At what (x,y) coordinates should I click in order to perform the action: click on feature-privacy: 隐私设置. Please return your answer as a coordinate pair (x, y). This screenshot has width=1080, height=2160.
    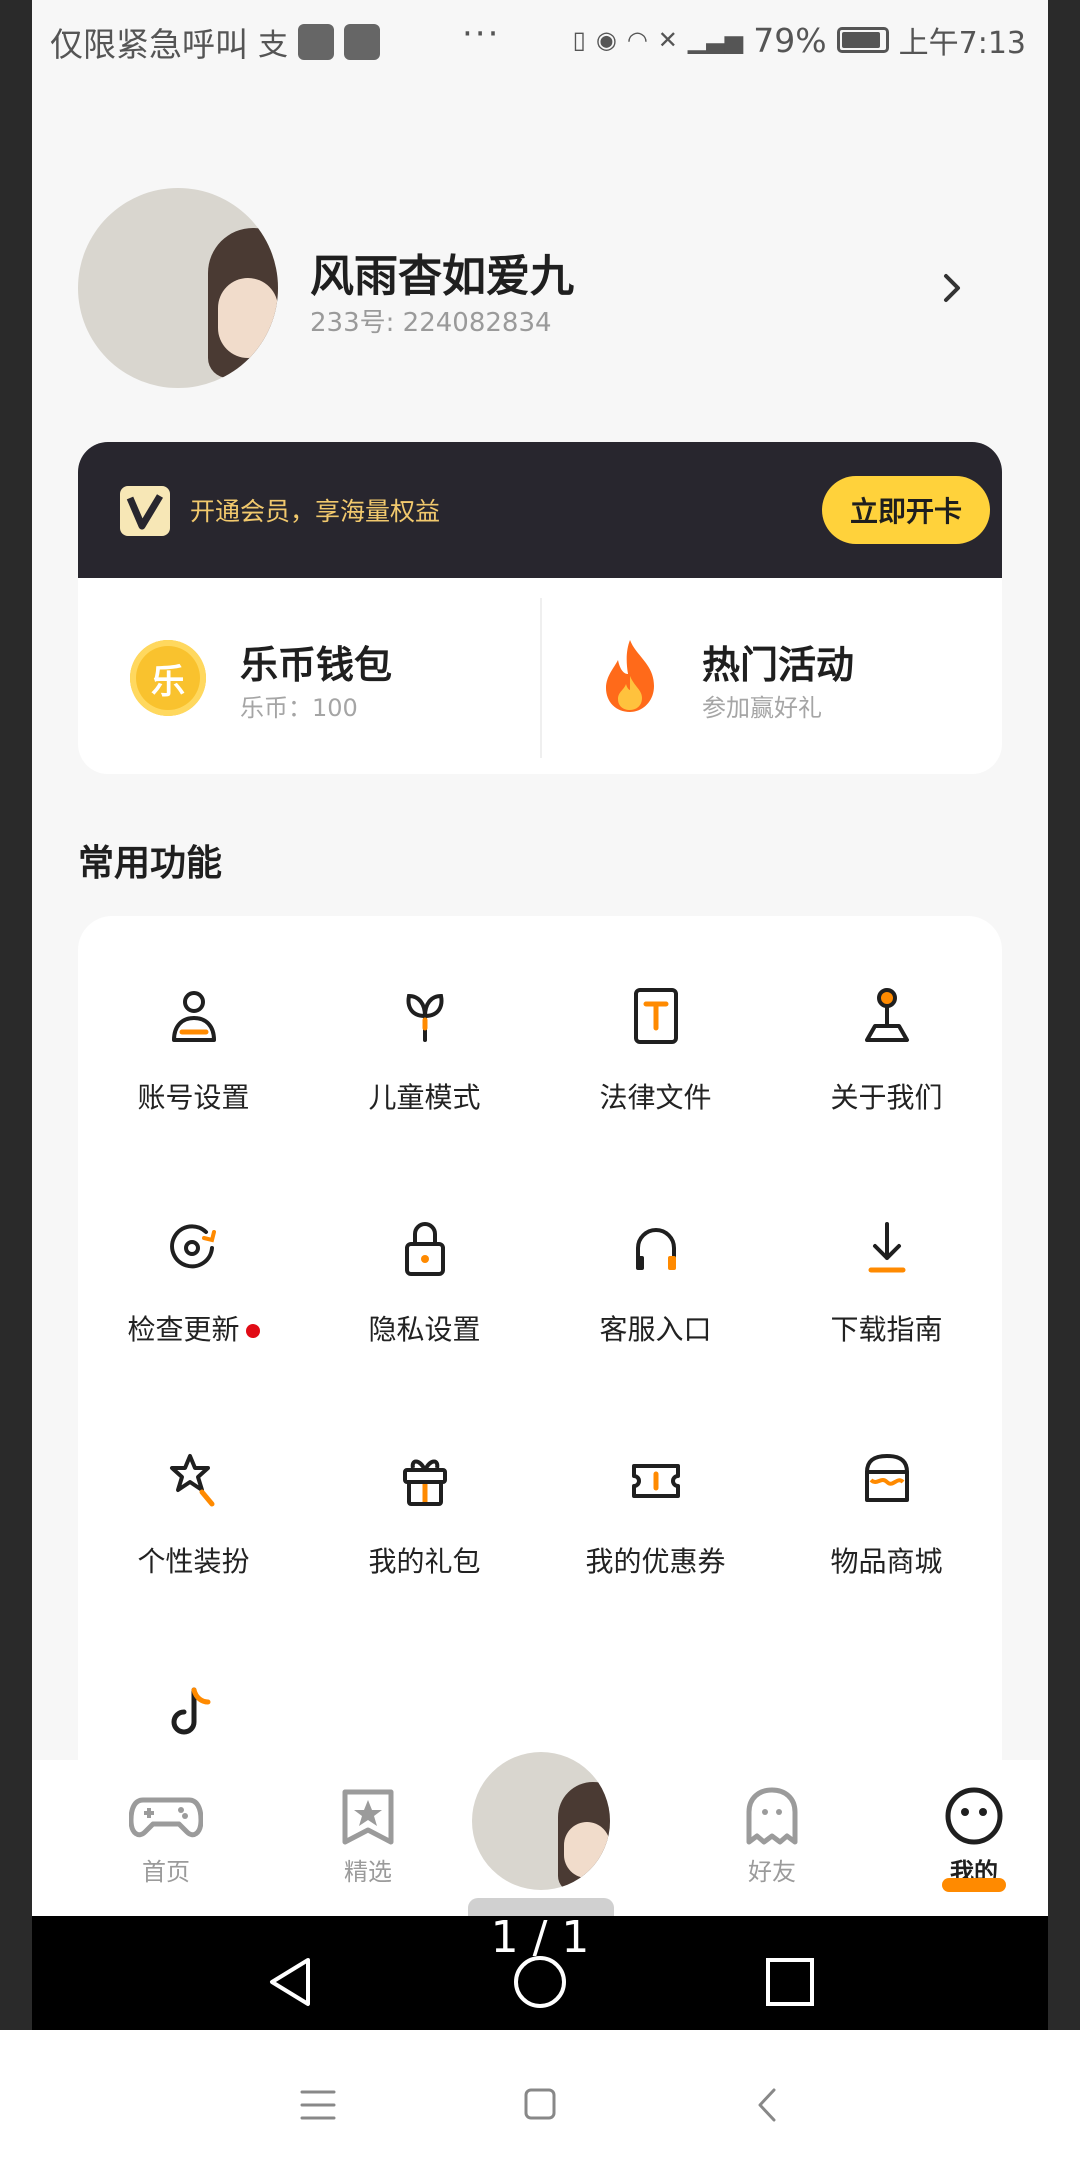
    Looking at the image, I should click on (424, 1248).